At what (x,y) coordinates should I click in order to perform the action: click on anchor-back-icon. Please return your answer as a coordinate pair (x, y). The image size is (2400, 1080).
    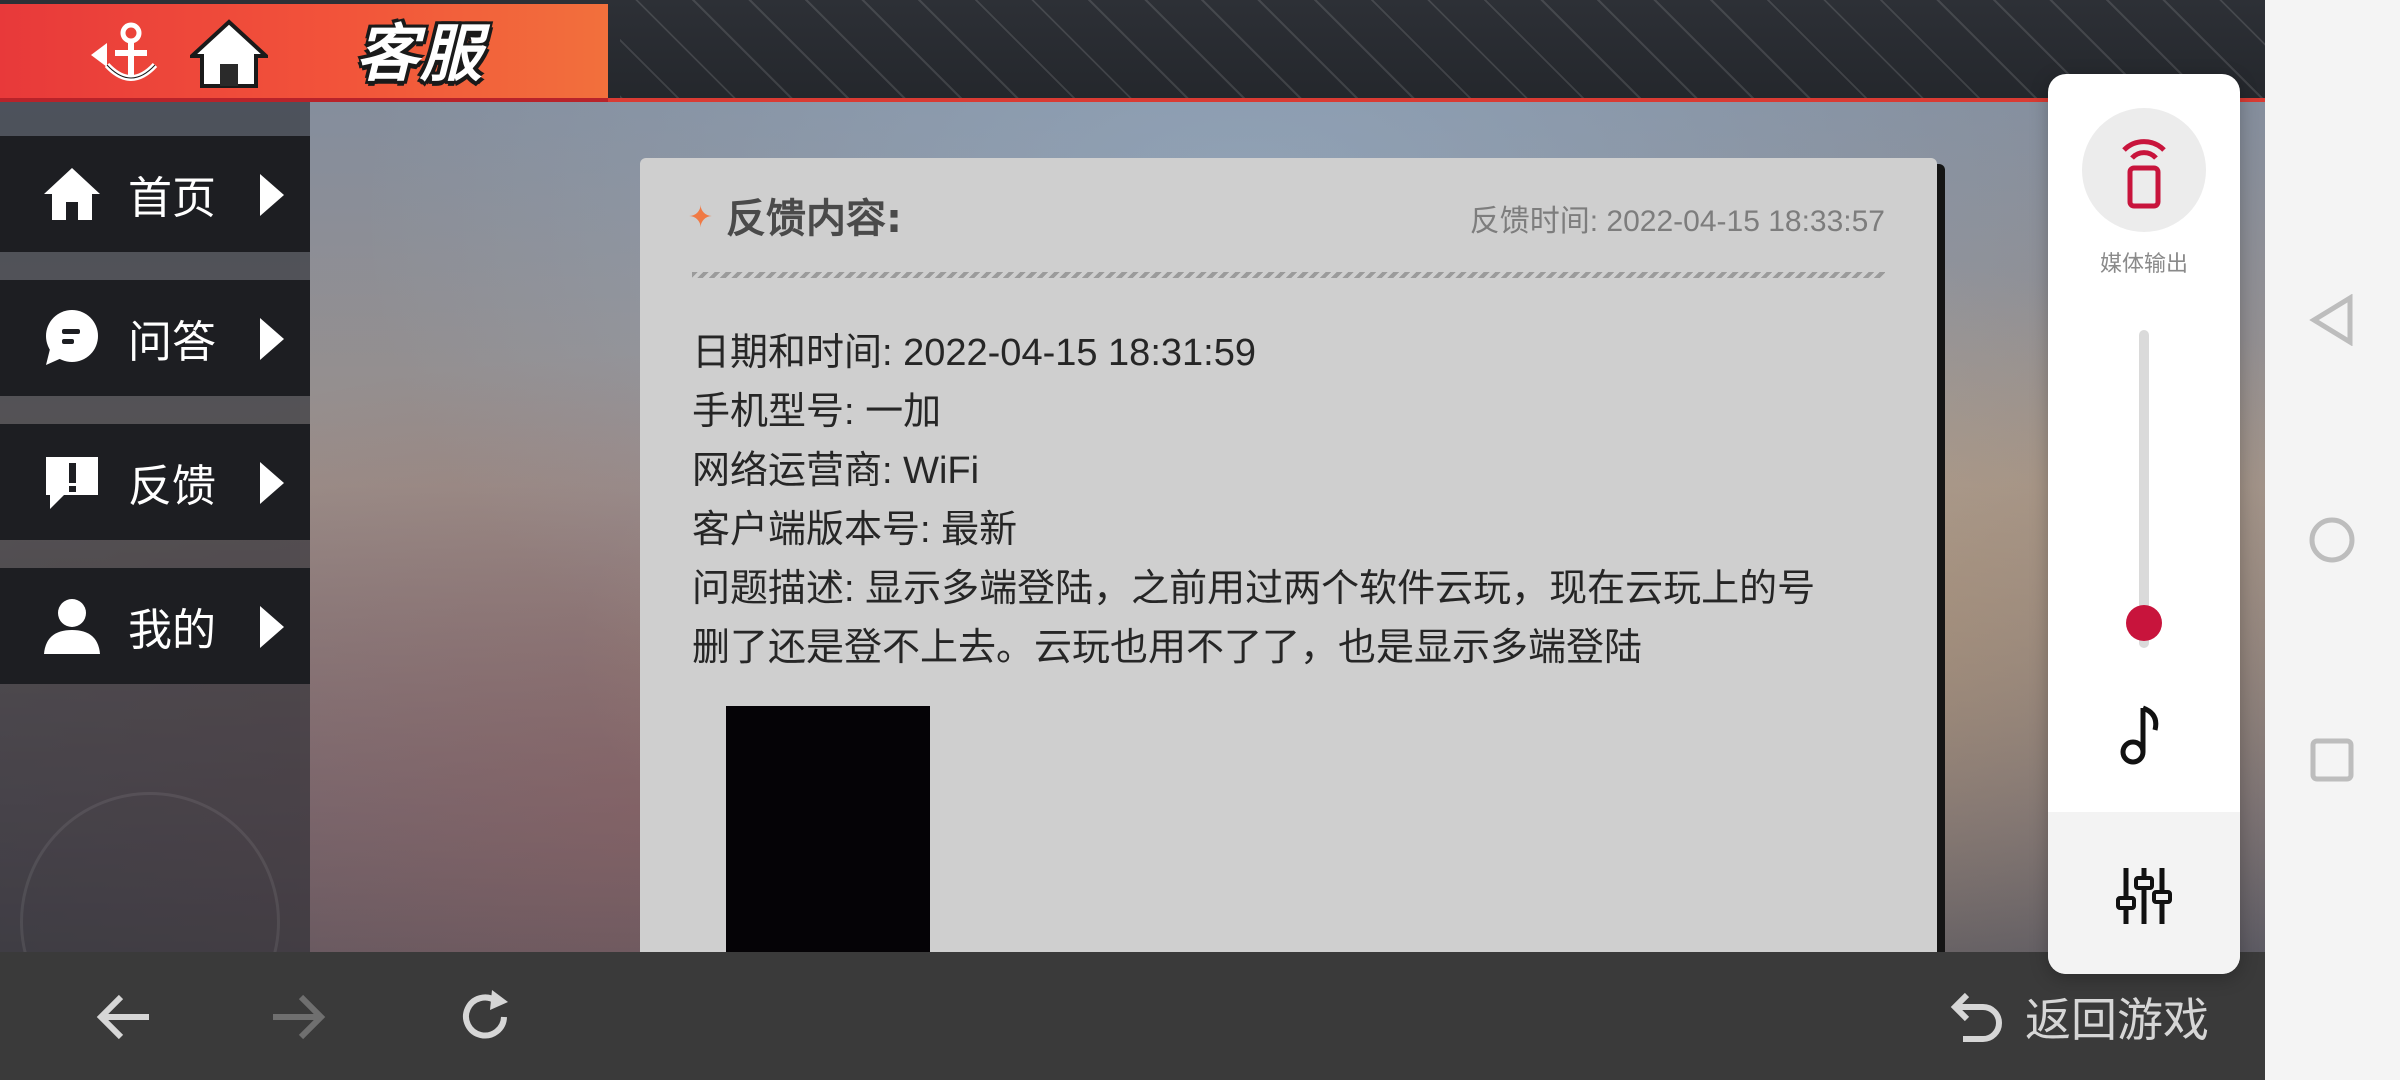
    Looking at the image, I should click on (124, 51).